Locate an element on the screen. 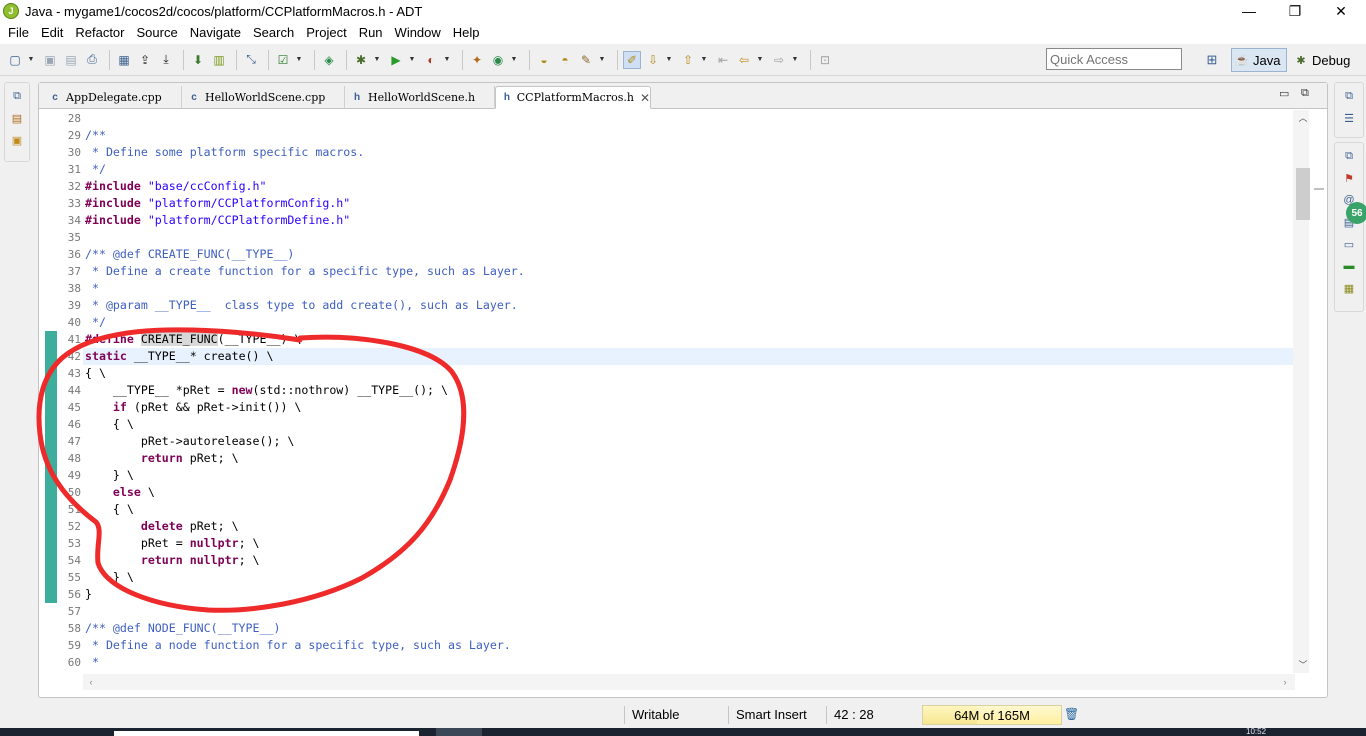 This screenshot has height=736, width=1366. taskbar-app-button is located at coordinates (459, 732).